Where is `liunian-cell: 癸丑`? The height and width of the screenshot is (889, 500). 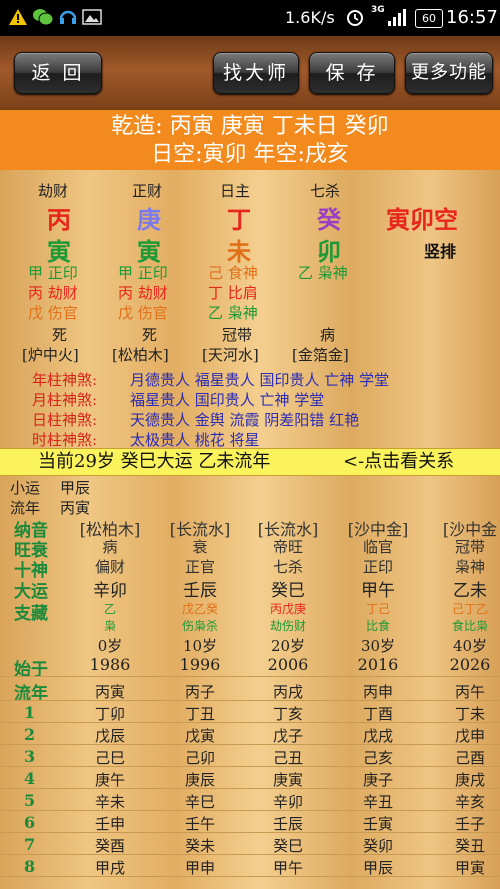 liunian-cell: 癸丑 is located at coordinates (462, 845).